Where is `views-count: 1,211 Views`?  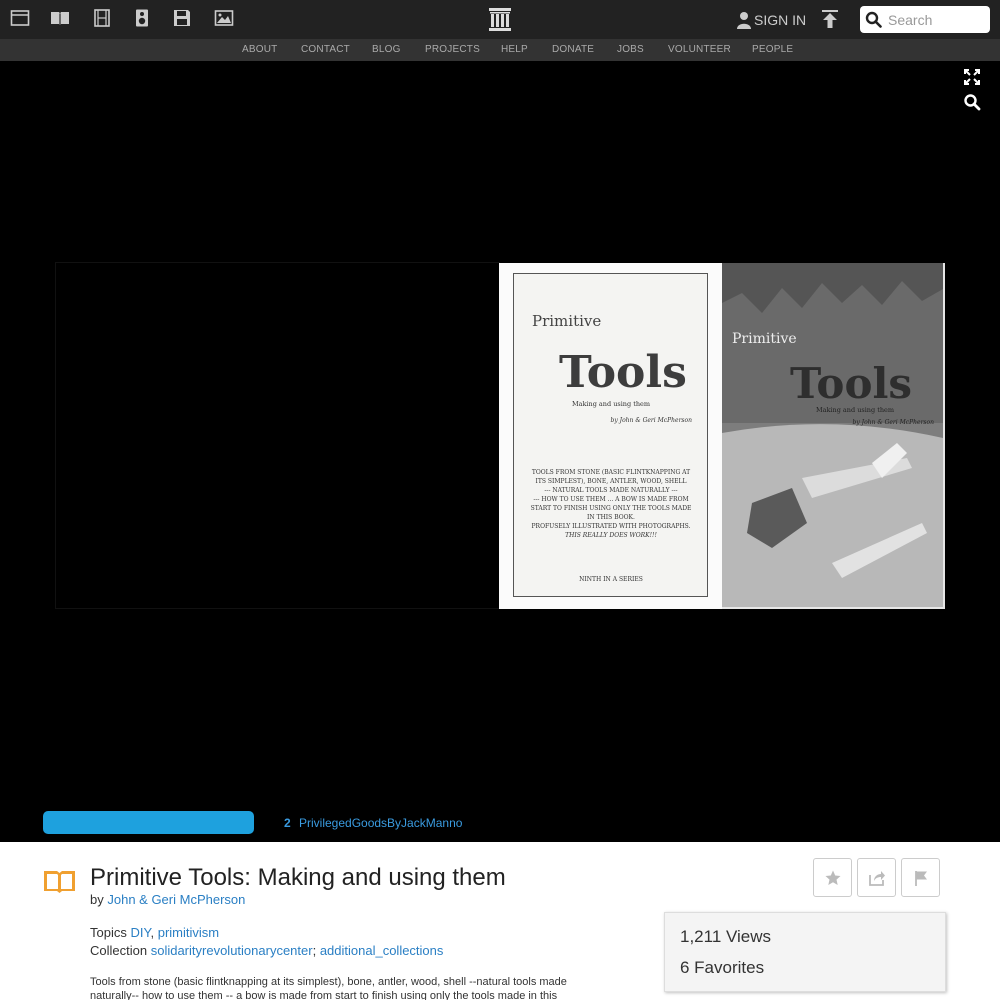
views-count: 1,211 Views is located at coordinates (726, 936).